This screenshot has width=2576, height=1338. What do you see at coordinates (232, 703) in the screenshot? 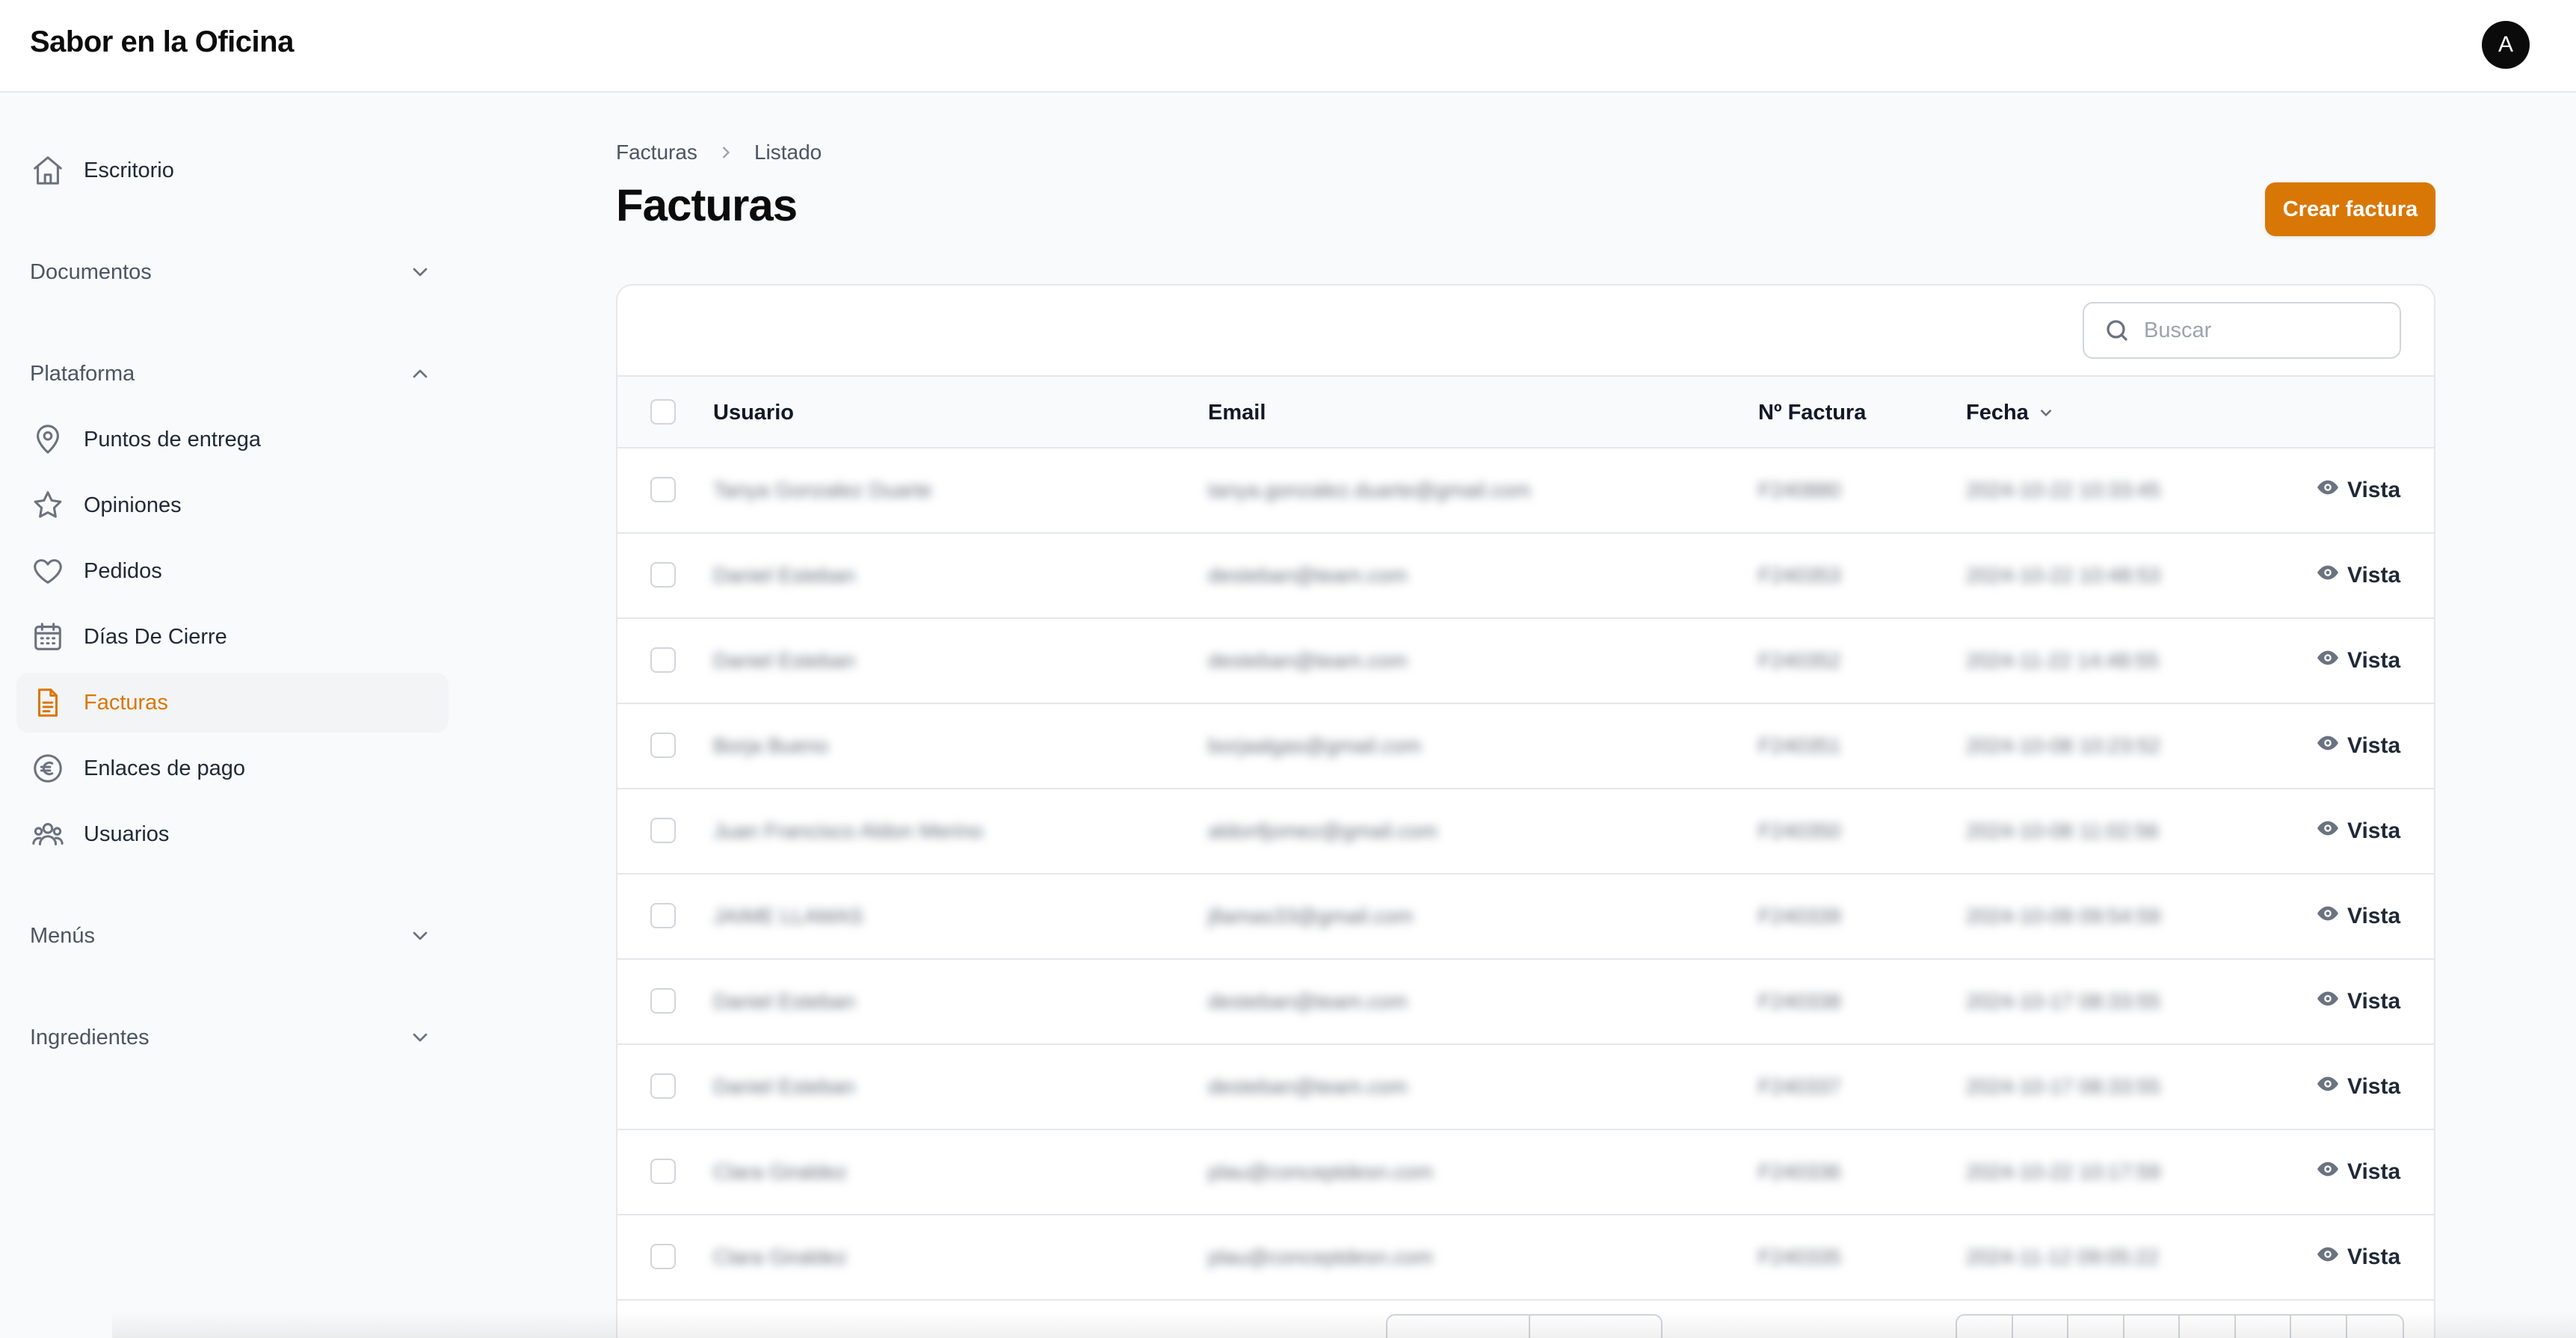
I see `sidebar-item-facturas: Facturas` at bounding box center [232, 703].